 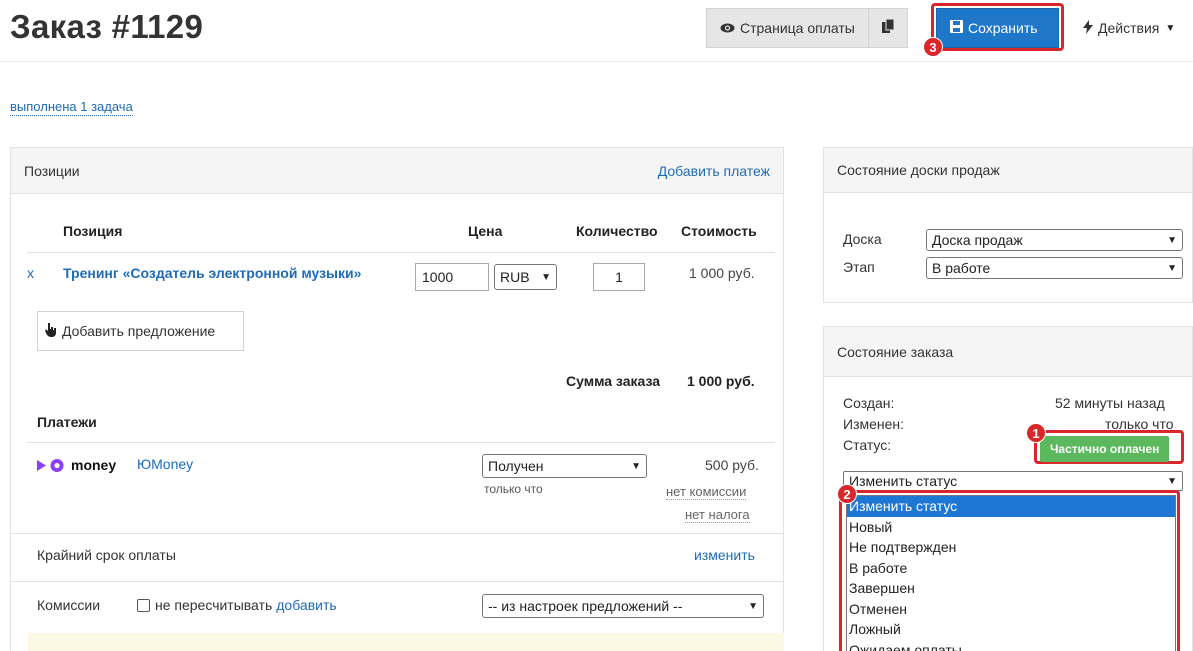 I want to click on yoomoney-icon, so click(x=50, y=465).